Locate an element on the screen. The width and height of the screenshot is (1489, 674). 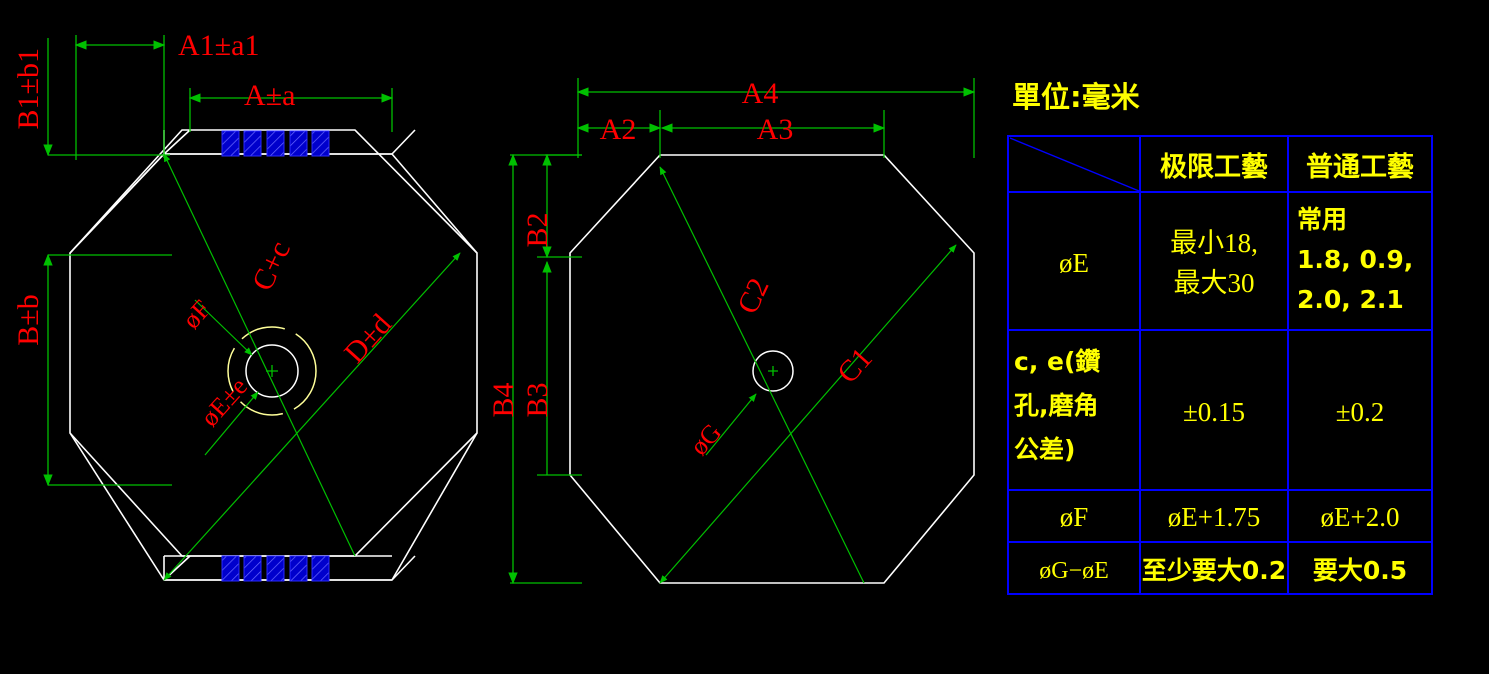
table-row-label-phiF: øF is located at coordinates (1074, 517).